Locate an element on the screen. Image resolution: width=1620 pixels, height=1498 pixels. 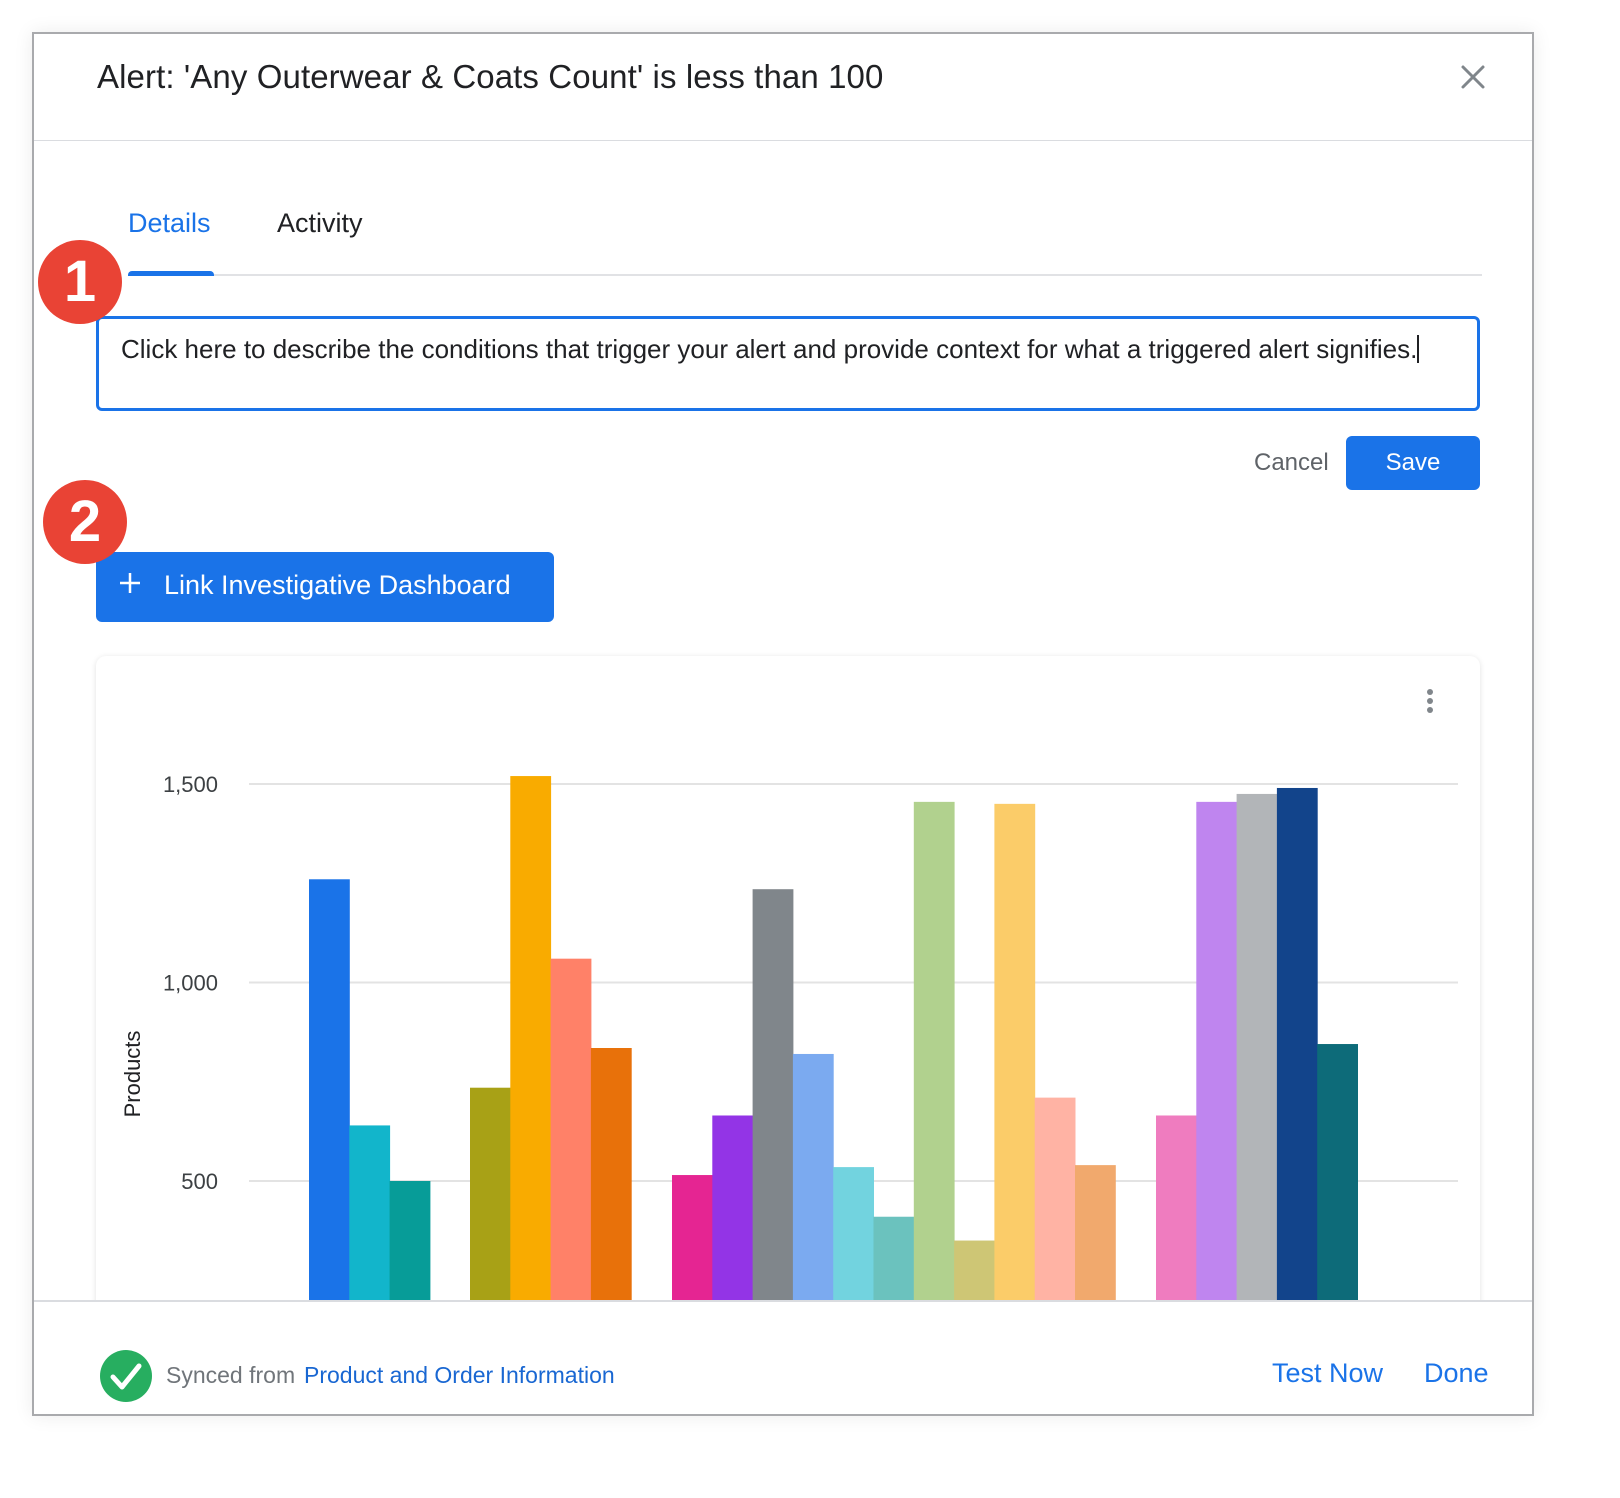
y-tick-label: 500 is located at coordinates (199, 1181).